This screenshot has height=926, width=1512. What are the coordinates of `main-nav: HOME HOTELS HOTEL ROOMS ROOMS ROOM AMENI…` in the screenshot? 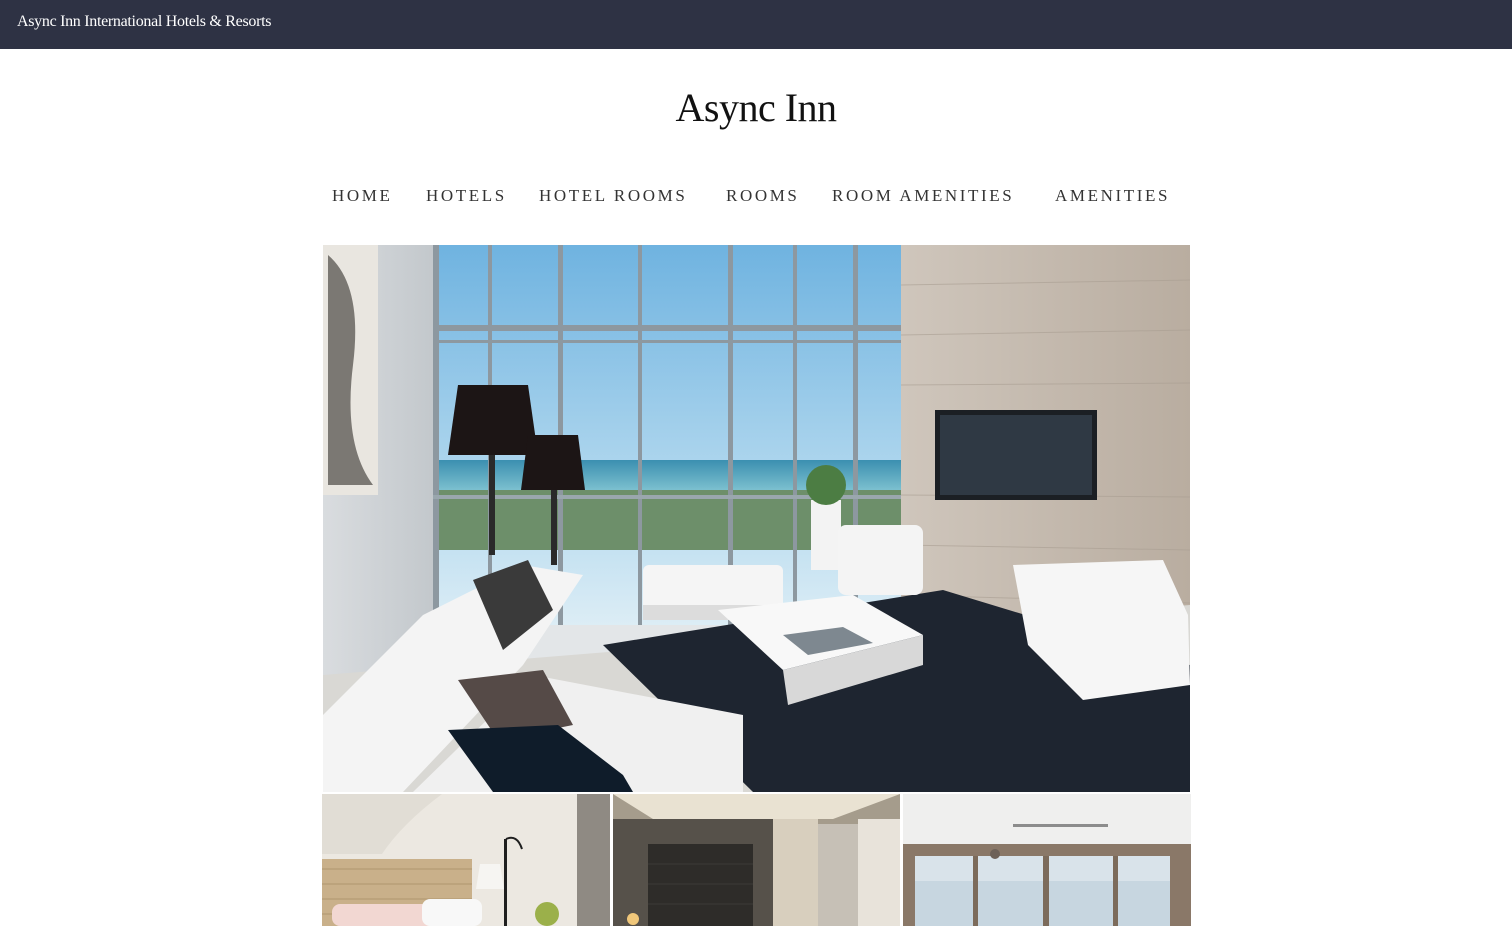 It's located at (756, 197).